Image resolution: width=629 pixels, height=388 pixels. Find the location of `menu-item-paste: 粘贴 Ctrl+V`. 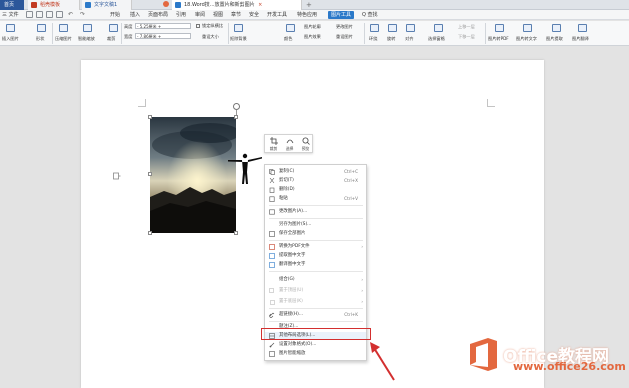

menu-item-paste: 粘贴 Ctrl+V is located at coordinates (315, 199).